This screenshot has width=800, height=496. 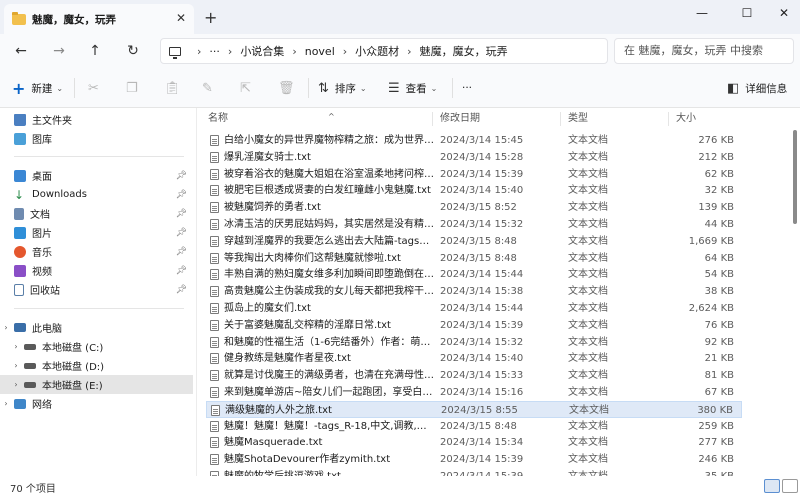 I want to click on delete-button: 🗑︎, so click(x=289, y=88).